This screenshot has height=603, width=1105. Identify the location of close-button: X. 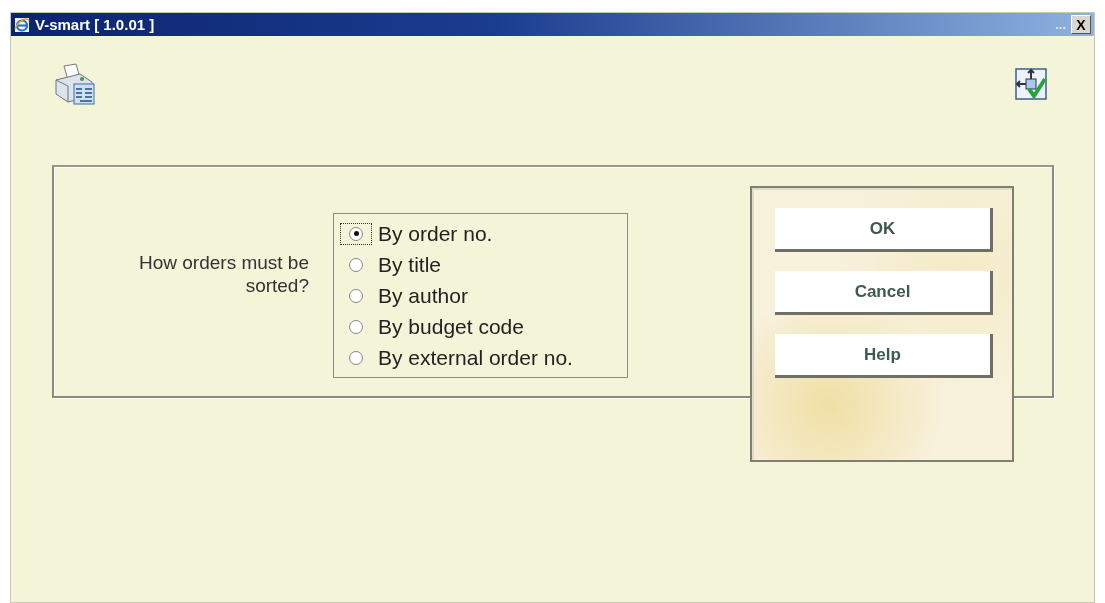
(1081, 24).